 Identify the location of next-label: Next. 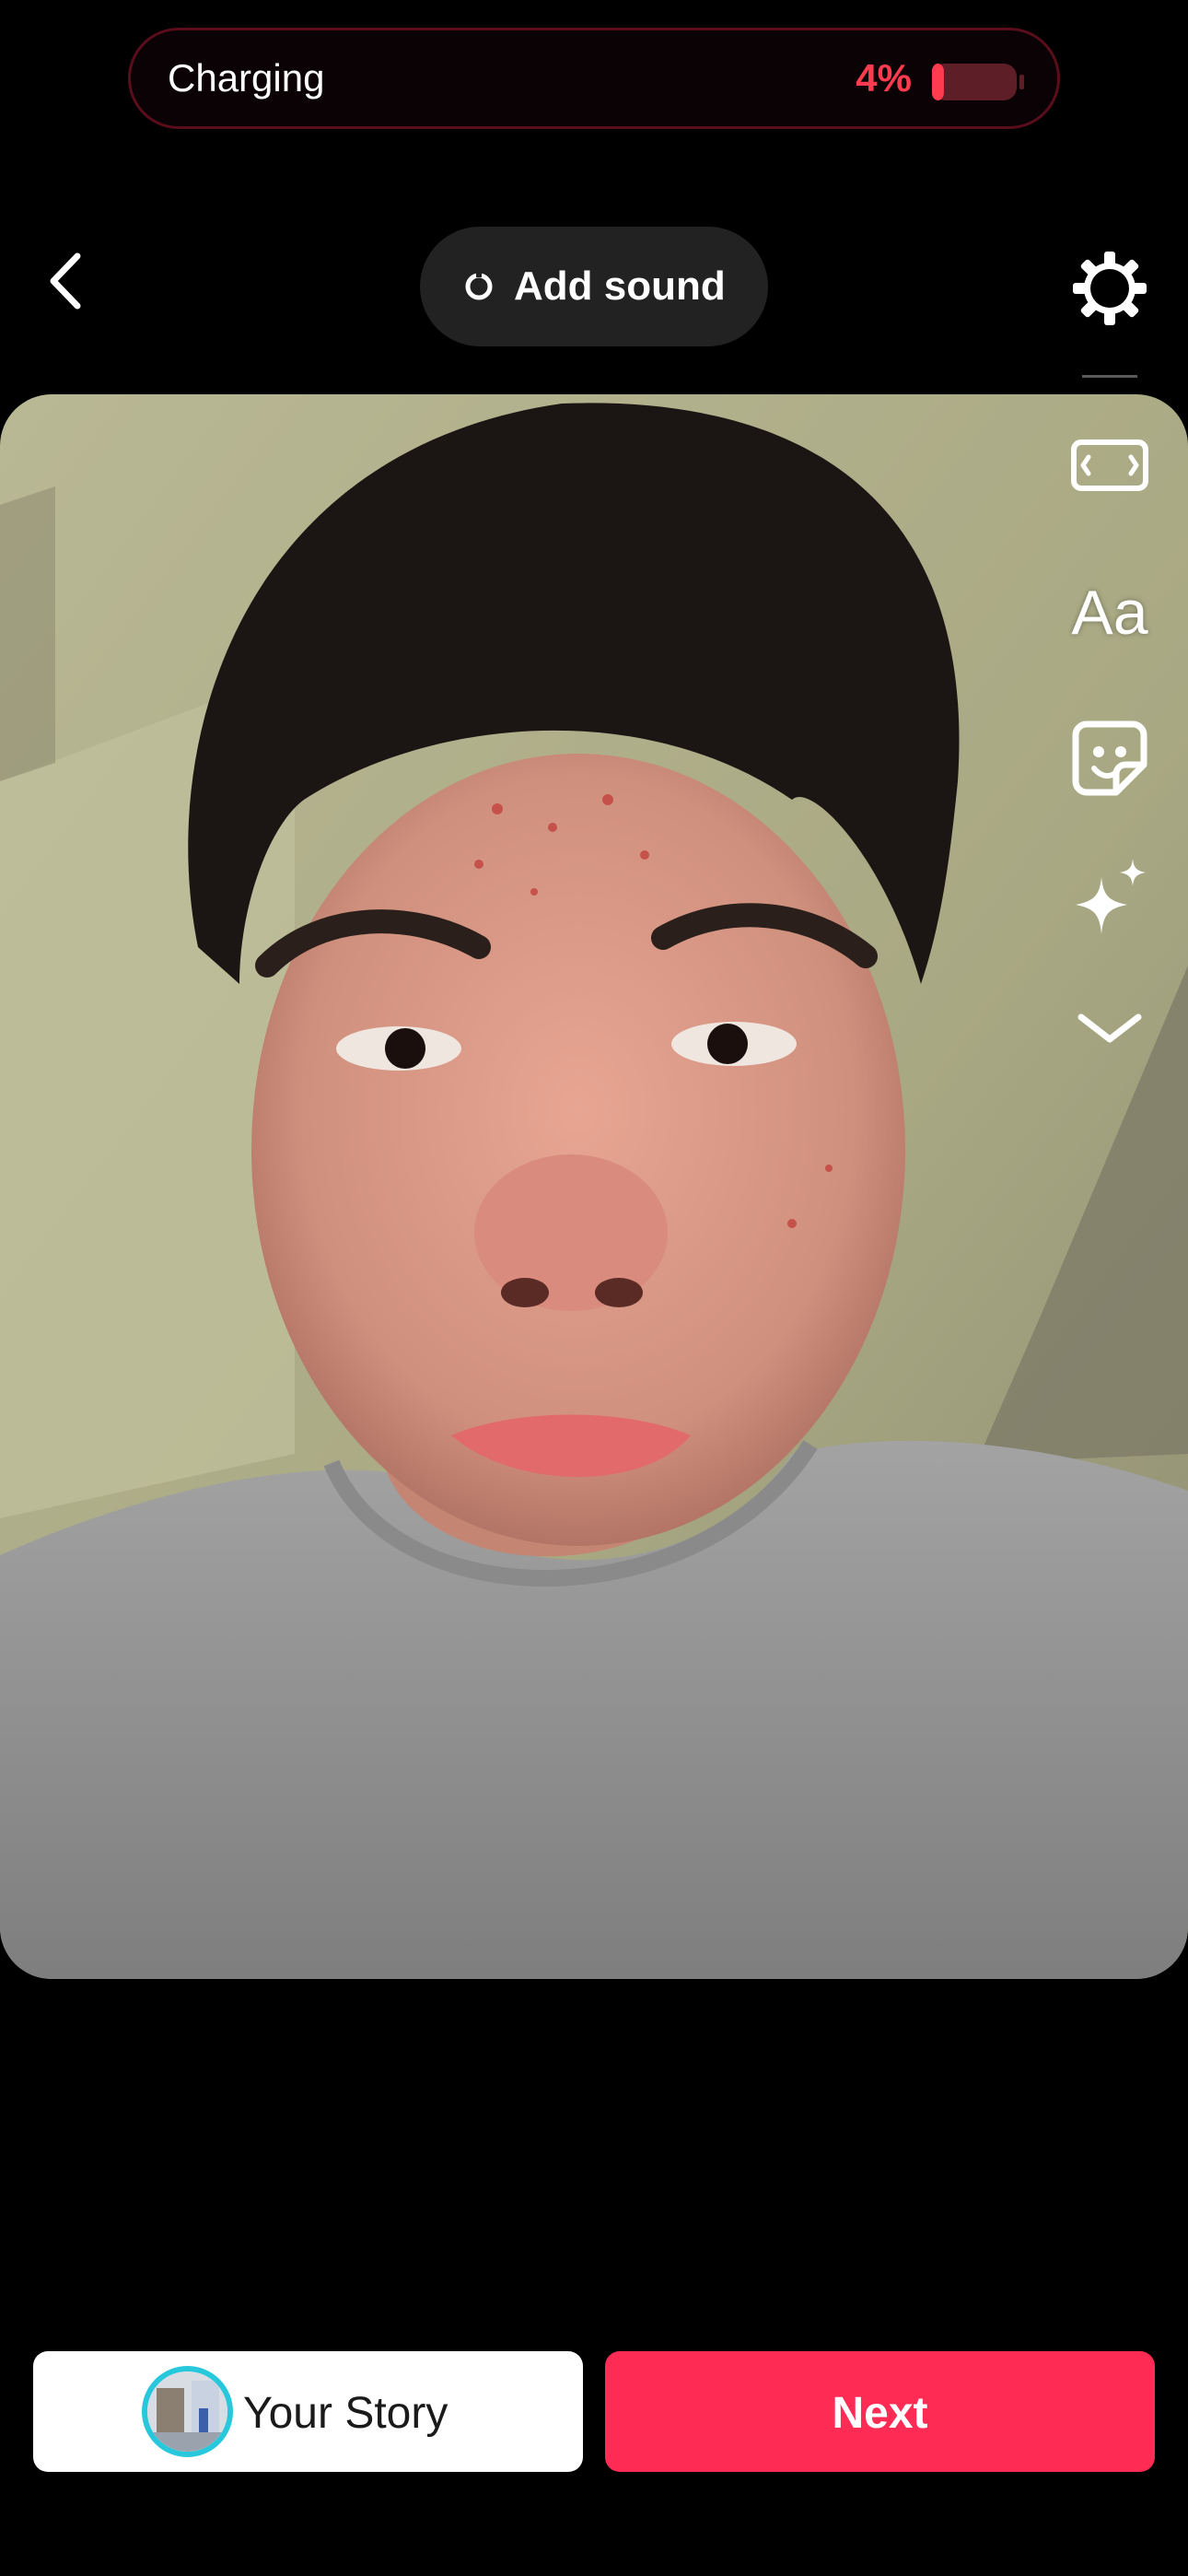
(880, 2413).